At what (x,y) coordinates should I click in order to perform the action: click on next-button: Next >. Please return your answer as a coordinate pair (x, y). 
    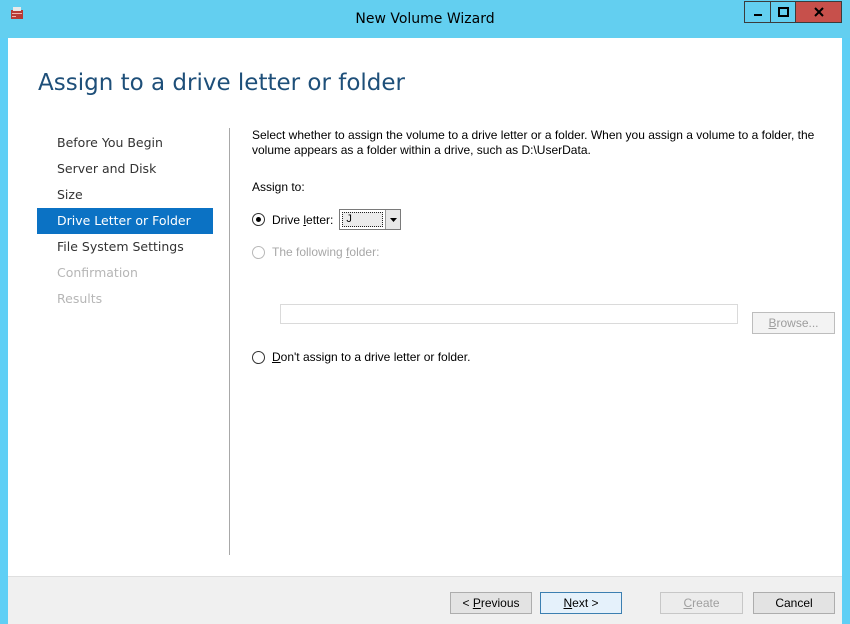
    Looking at the image, I should click on (581, 603).